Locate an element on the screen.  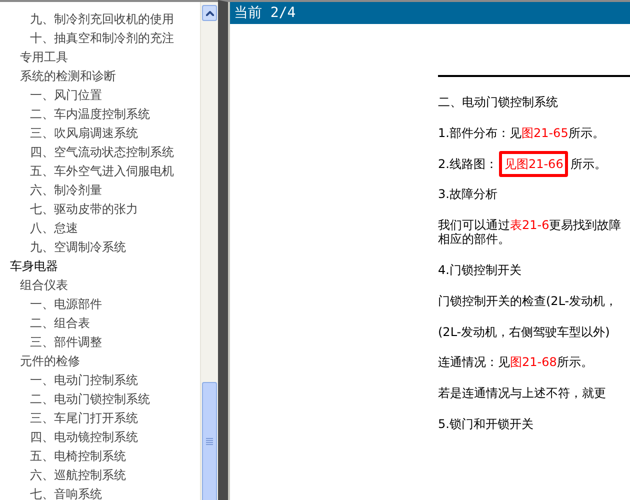
paragraph: 5.锁门和开锁开关 is located at coordinates (486, 423).